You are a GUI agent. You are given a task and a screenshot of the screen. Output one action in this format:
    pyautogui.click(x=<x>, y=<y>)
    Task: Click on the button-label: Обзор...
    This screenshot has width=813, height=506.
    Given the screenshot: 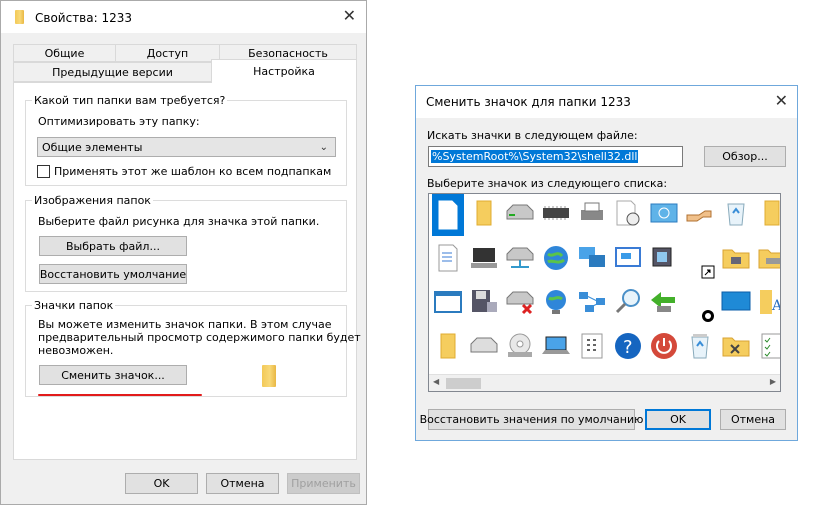 What is the action you would take?
    pyautogui.click(x=745, y=156)
    